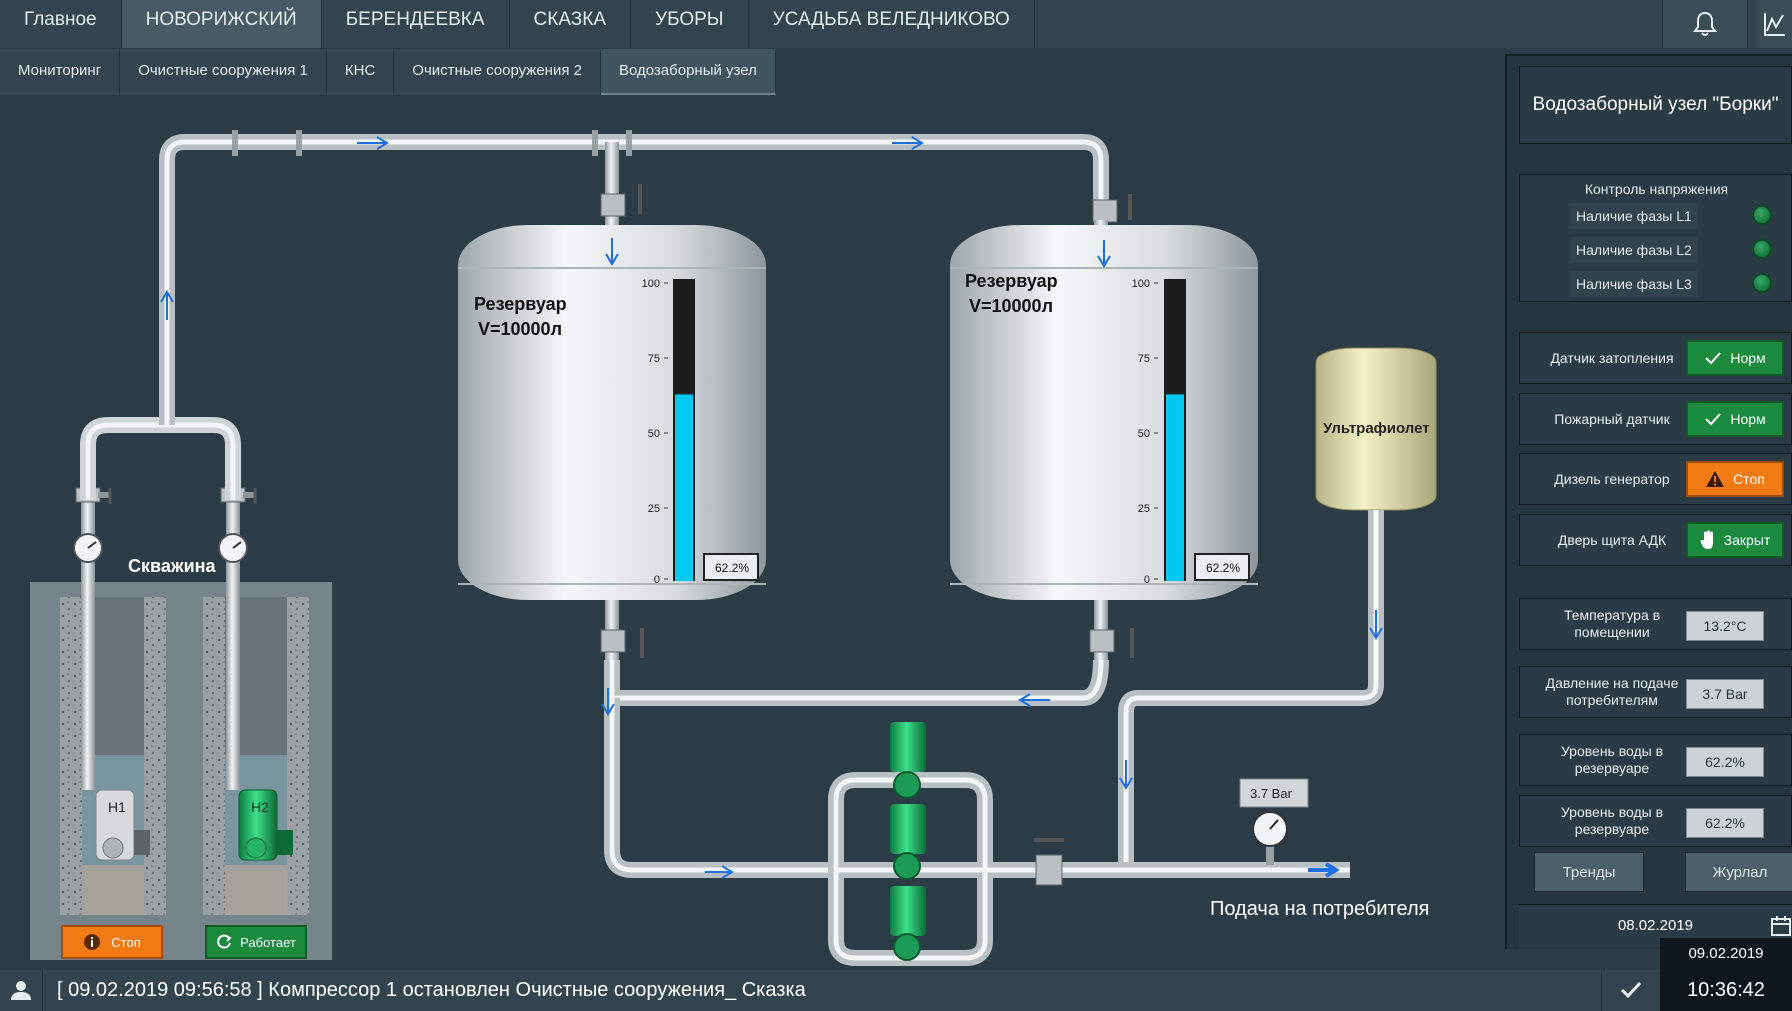  Describe the element at coordinates (221, 24) in the screenshot. I see `tab-novorizhsky: НОВОРИЖСКИЙ` at that location.